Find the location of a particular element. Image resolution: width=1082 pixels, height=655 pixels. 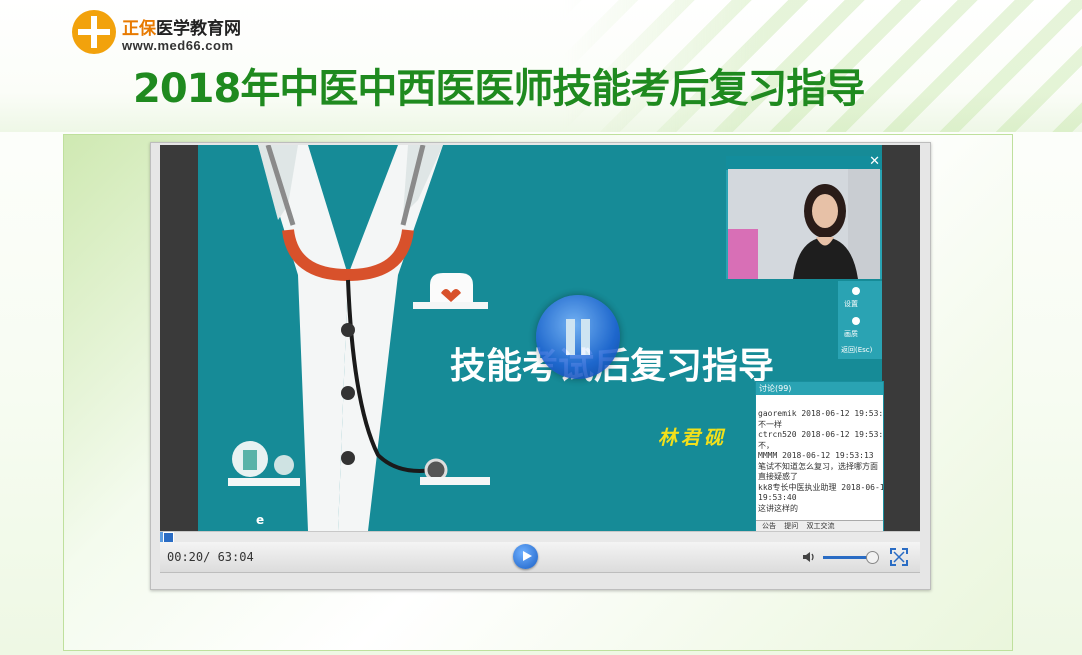

chat-message: 不一样 is located at coordinates (770, 424).